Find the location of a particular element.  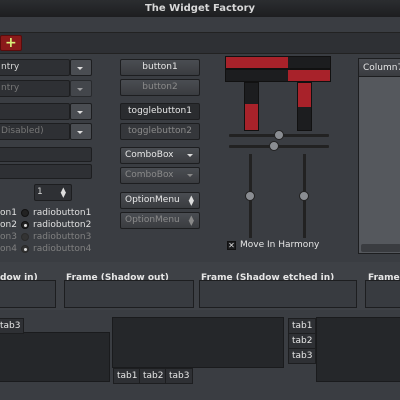

radiobutton1-indicator is located at coordinates (25, 213).